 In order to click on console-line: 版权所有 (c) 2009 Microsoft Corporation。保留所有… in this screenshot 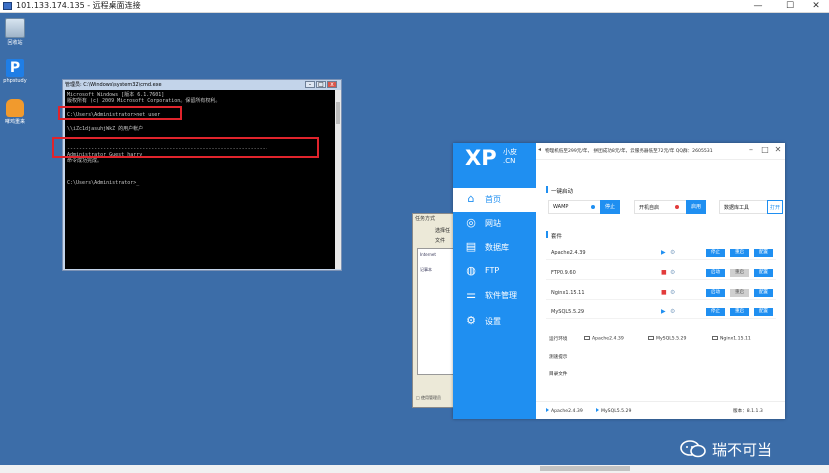, I will do `click(144, 101)`.